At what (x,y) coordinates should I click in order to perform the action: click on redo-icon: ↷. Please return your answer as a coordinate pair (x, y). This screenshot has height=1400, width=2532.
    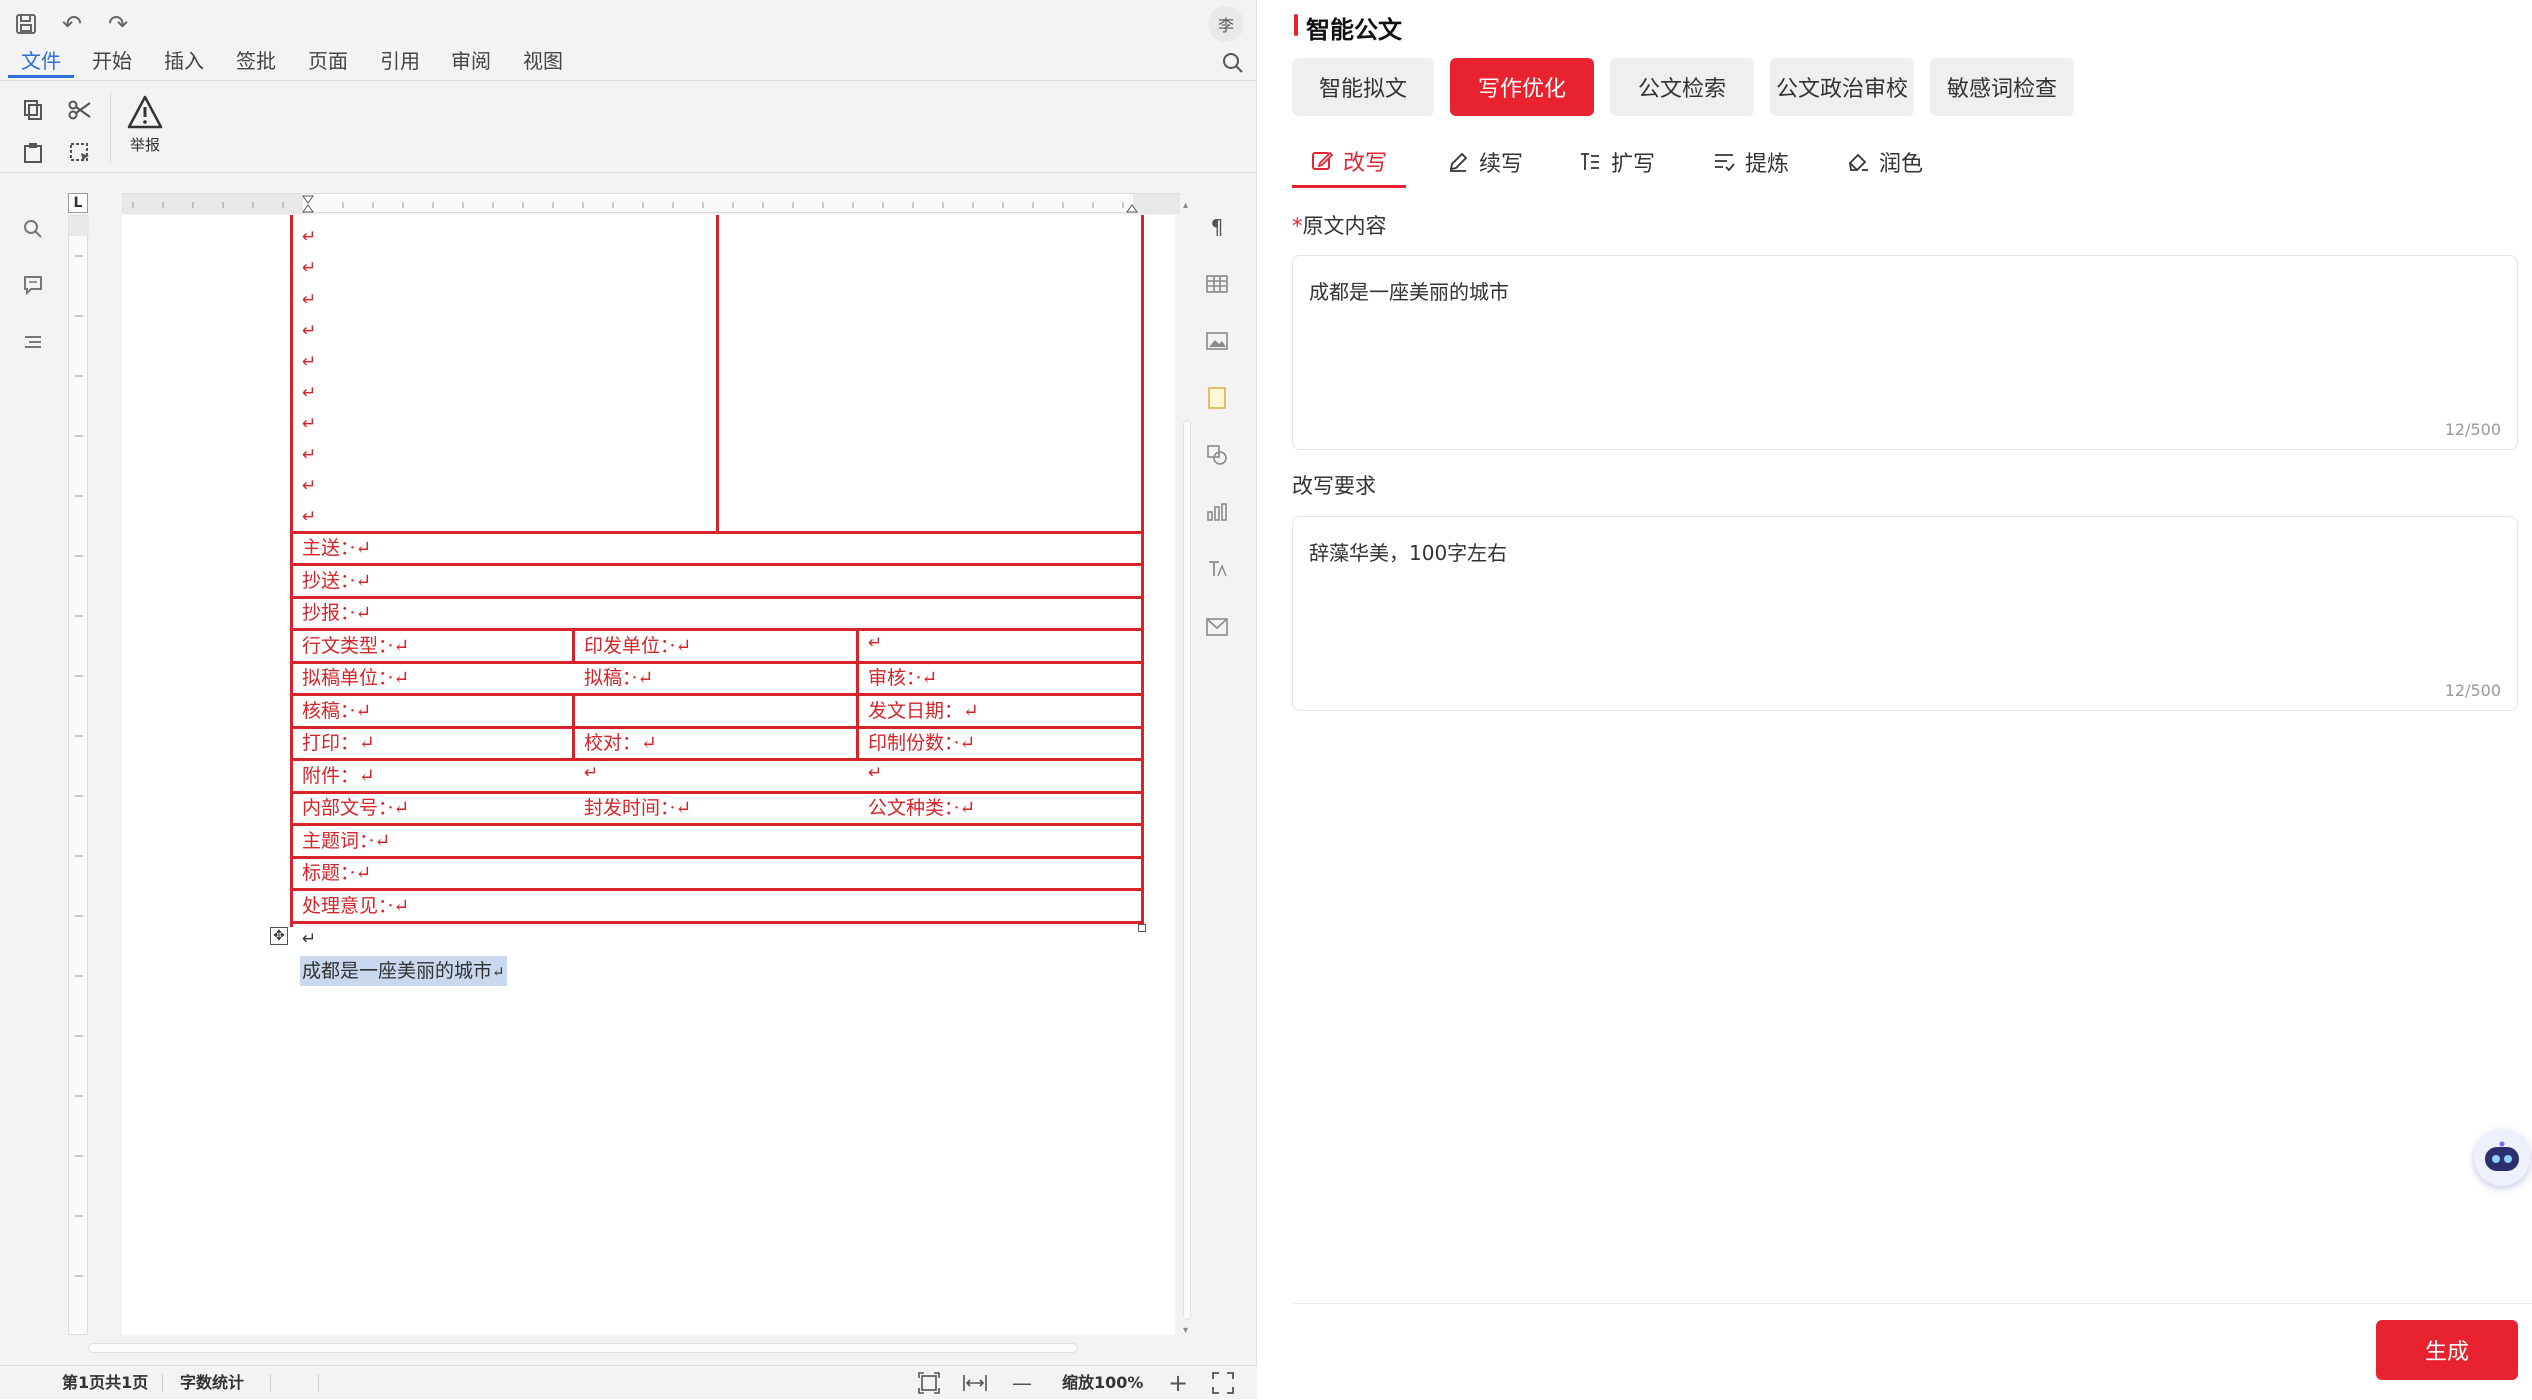
    Looking at the image, I should click on (118, 24).